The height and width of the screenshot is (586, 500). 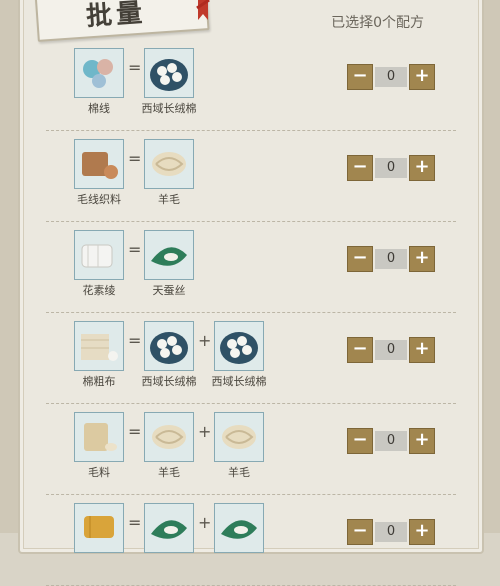 I want to click on recipe-row: = + −0 +, so click(x=251, y=540).